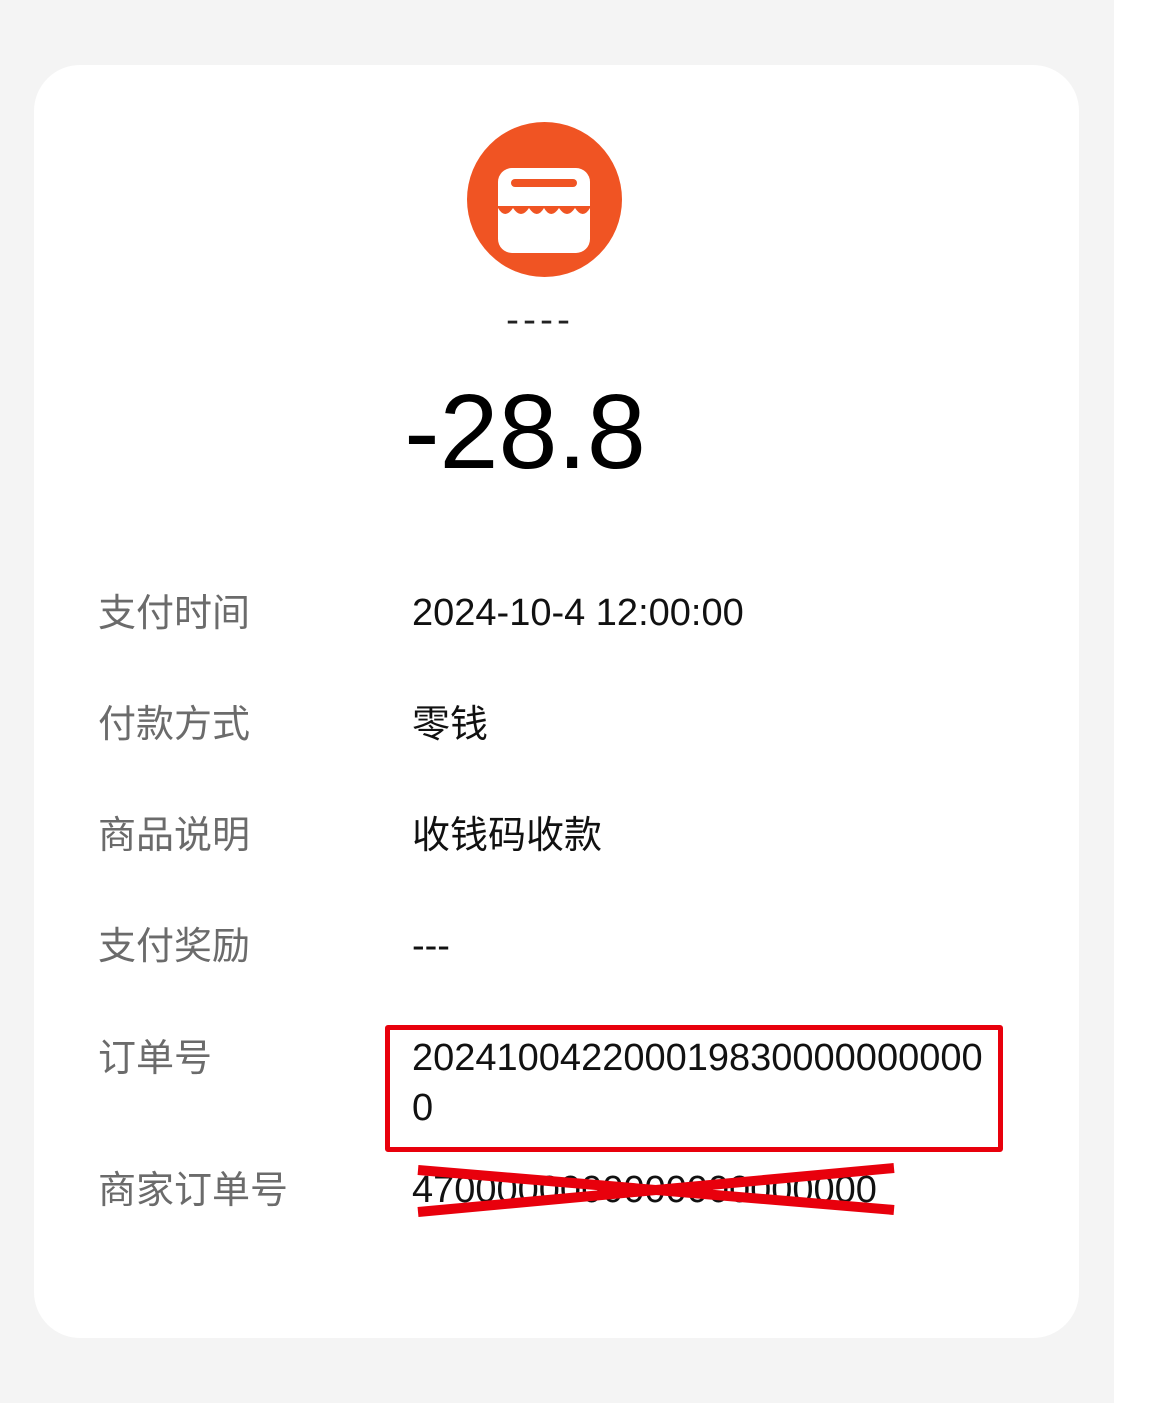 This screenshot has height=1403, width=1152. I want to click on redaction-cross-mark, so click(656, 1190).